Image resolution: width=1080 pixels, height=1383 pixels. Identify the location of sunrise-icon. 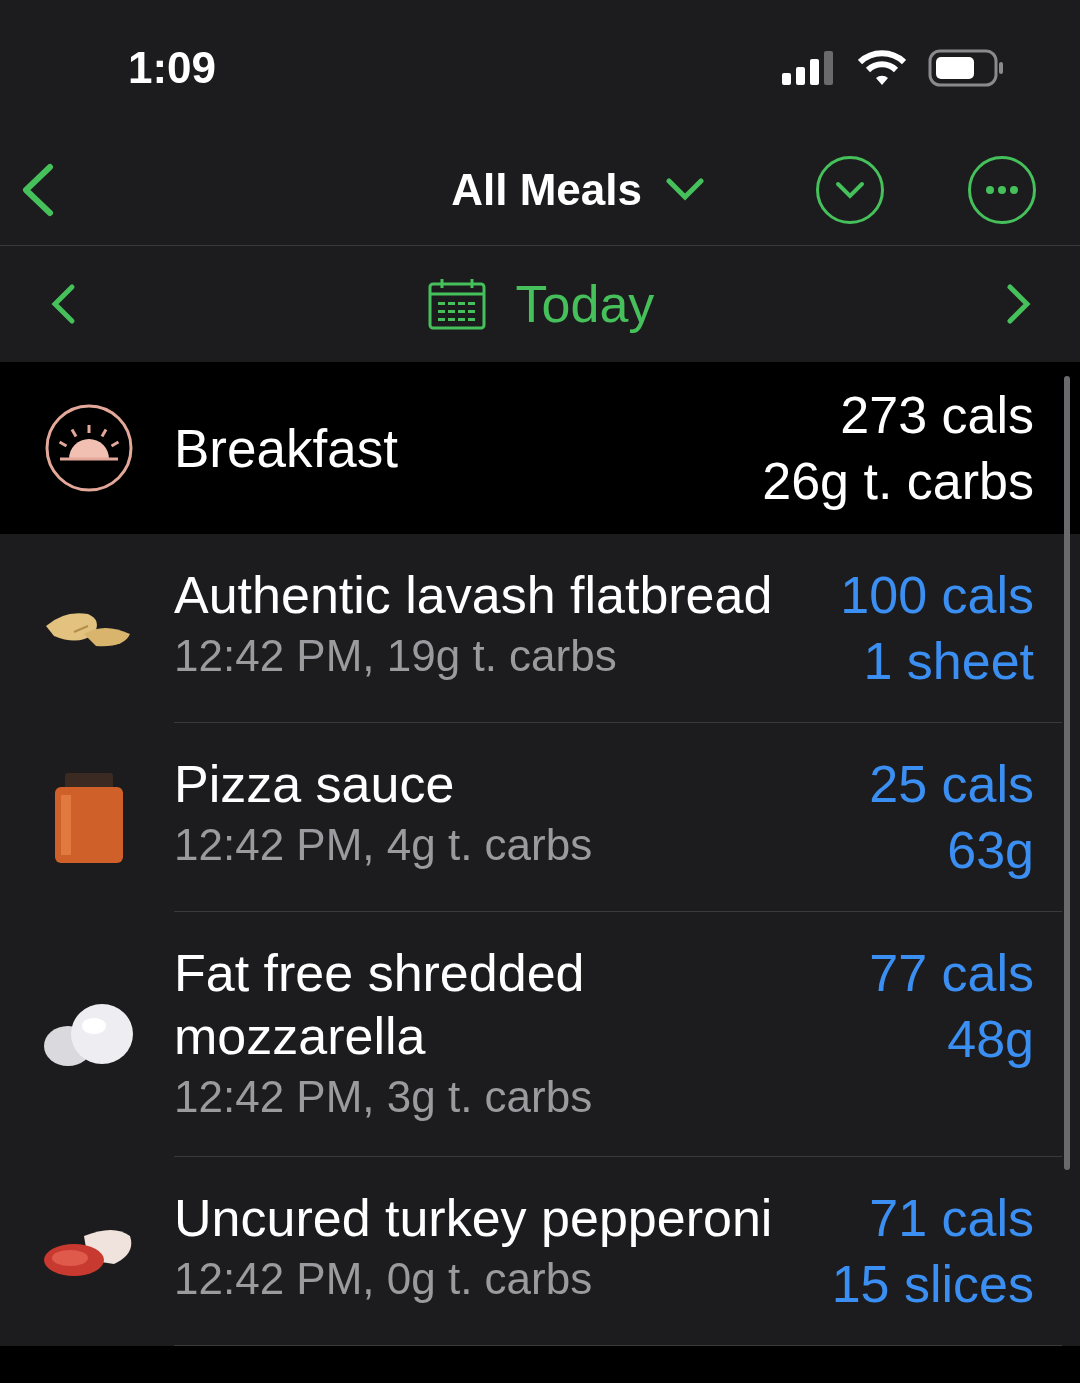
(89, 448).